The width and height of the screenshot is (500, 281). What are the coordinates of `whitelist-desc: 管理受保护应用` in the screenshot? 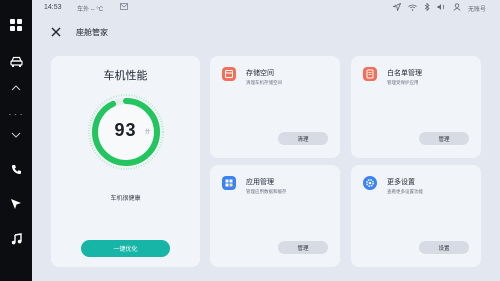 It's located at (403, 82).